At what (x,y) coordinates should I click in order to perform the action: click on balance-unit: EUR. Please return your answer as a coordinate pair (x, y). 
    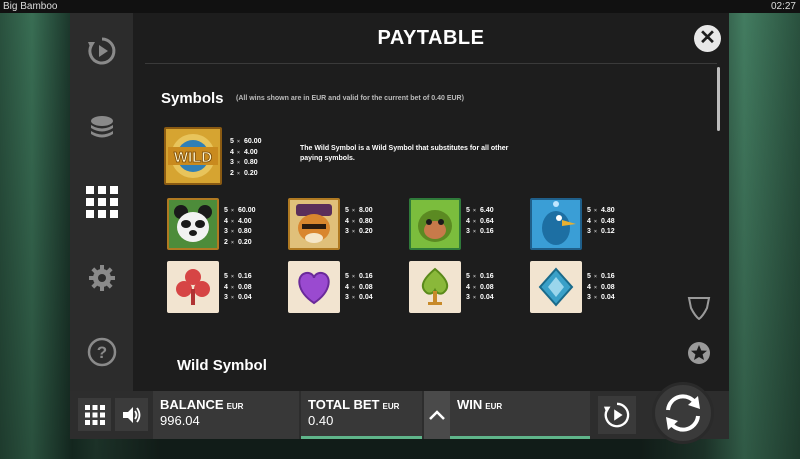
    Looking at the image, I should click on (235, 406).